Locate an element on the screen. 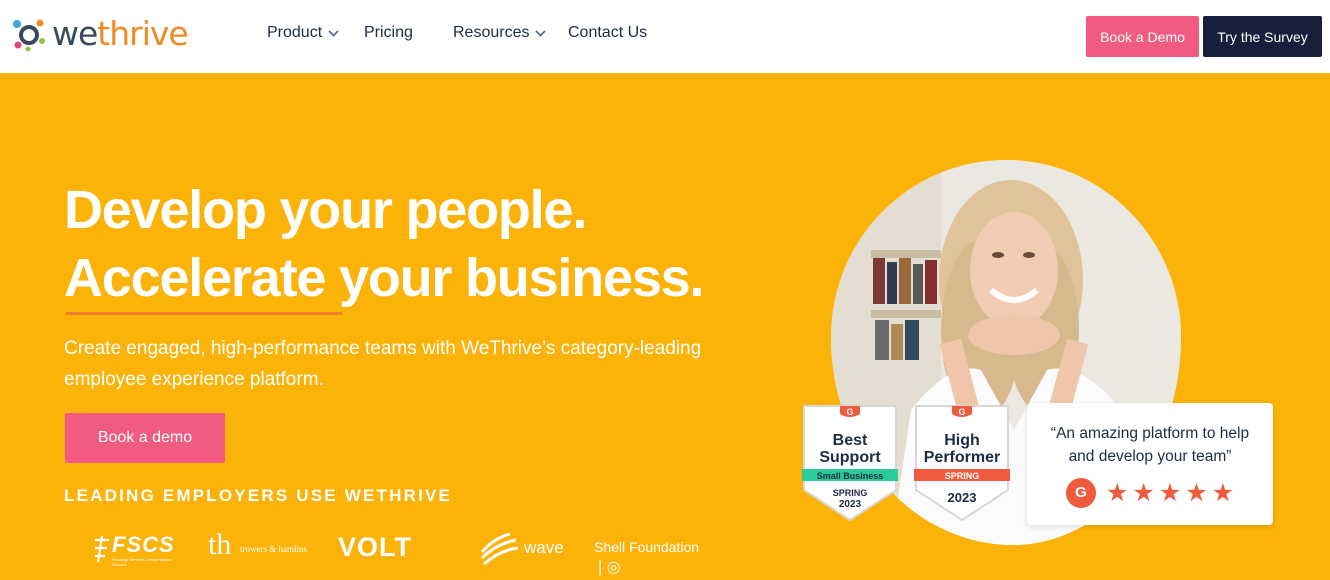  th-monogram: th is located at coordinates (220, 544).